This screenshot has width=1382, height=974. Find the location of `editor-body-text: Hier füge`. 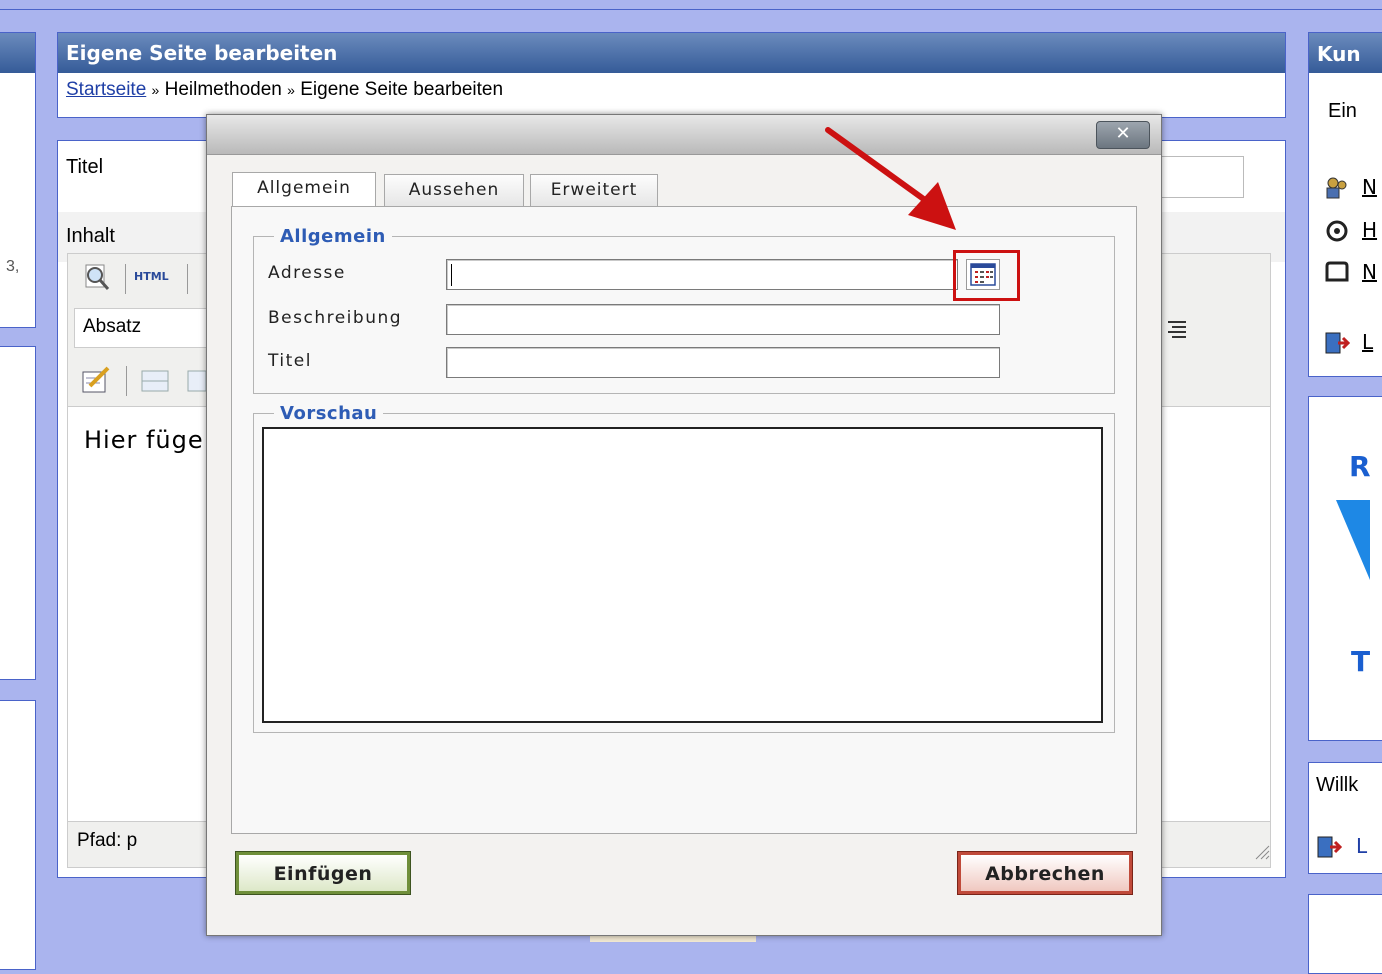

editor-body-text: Hier füge is located at coordinates (144, 440).